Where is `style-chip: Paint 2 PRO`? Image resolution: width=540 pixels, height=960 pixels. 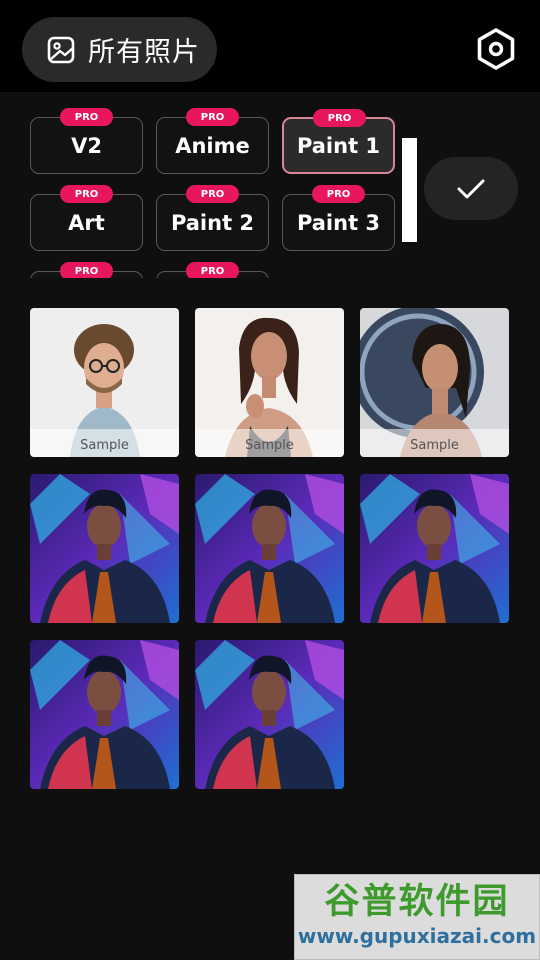 style-chip: Paint 2 PRO is located at coordinates (212, 218).